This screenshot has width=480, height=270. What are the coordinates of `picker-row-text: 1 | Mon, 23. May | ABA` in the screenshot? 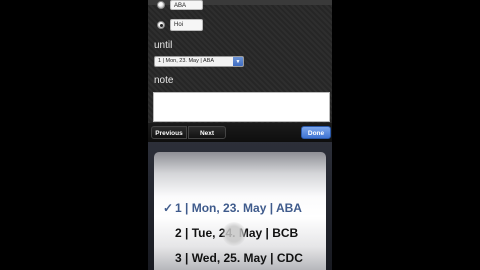 It's located at (238, 208).